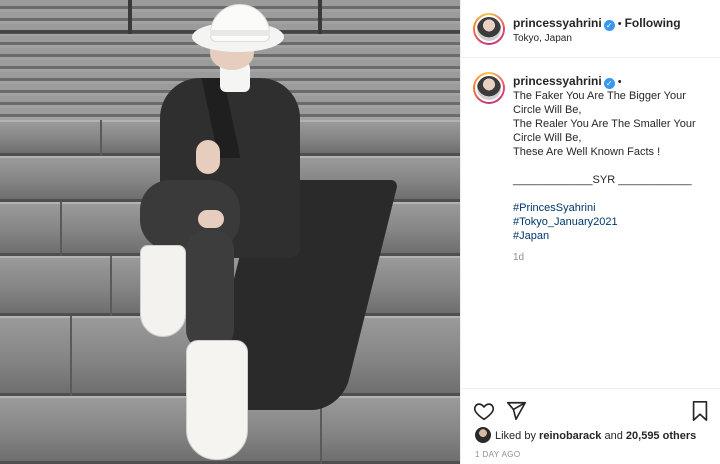 This screenshot has width=720, height=464. What do you see at coordinates (604, 124) in the screenshot?
I see `caption-line: The Realer You Are The Smaller Your` at bounding box center [604, 124].